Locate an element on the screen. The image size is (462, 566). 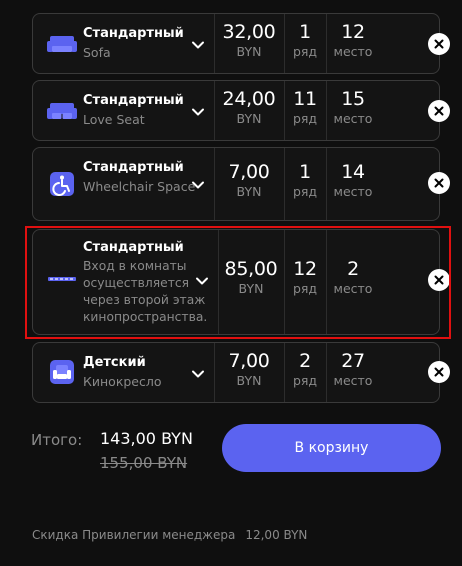
ticket-seat: 27 is located at coordinates (353, 361).